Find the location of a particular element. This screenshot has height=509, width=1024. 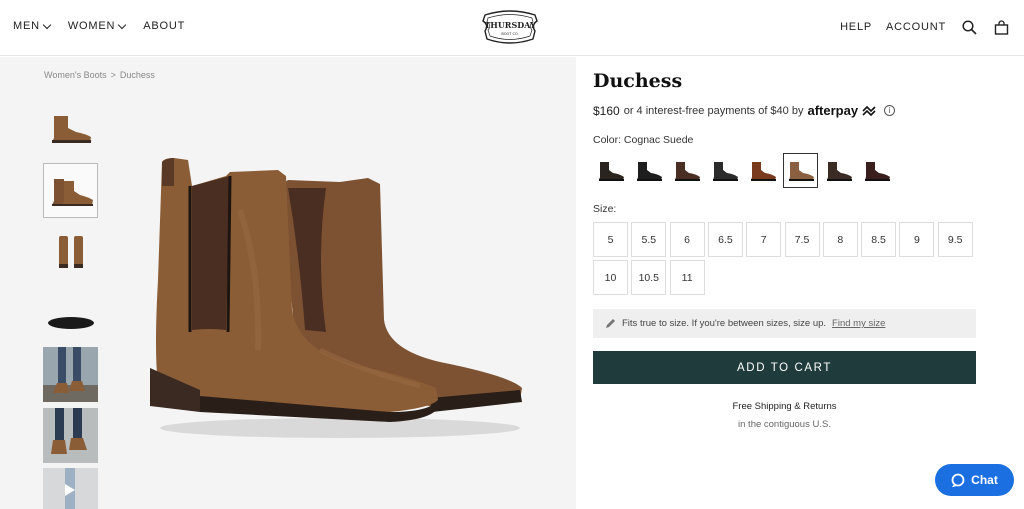

size-label: Size: is located at coordinates (605, 209).